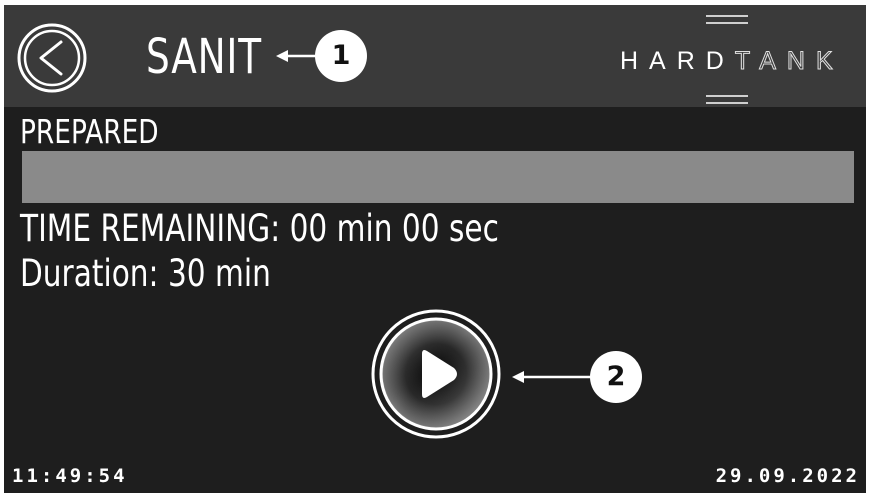  I want to click on callout-2: 2, so click(616, 377).